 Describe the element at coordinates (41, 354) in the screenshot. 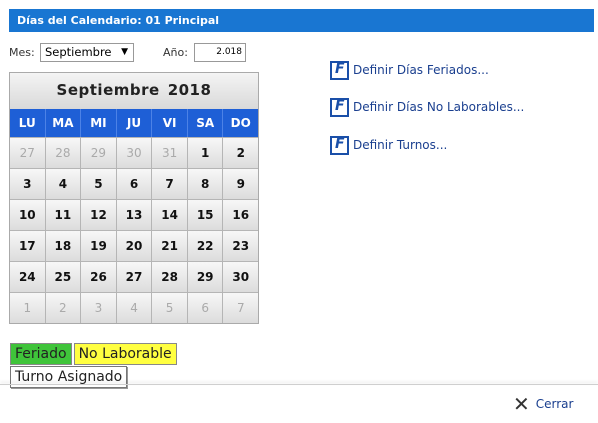

I see `legend-feriado: Feriado` at that location.